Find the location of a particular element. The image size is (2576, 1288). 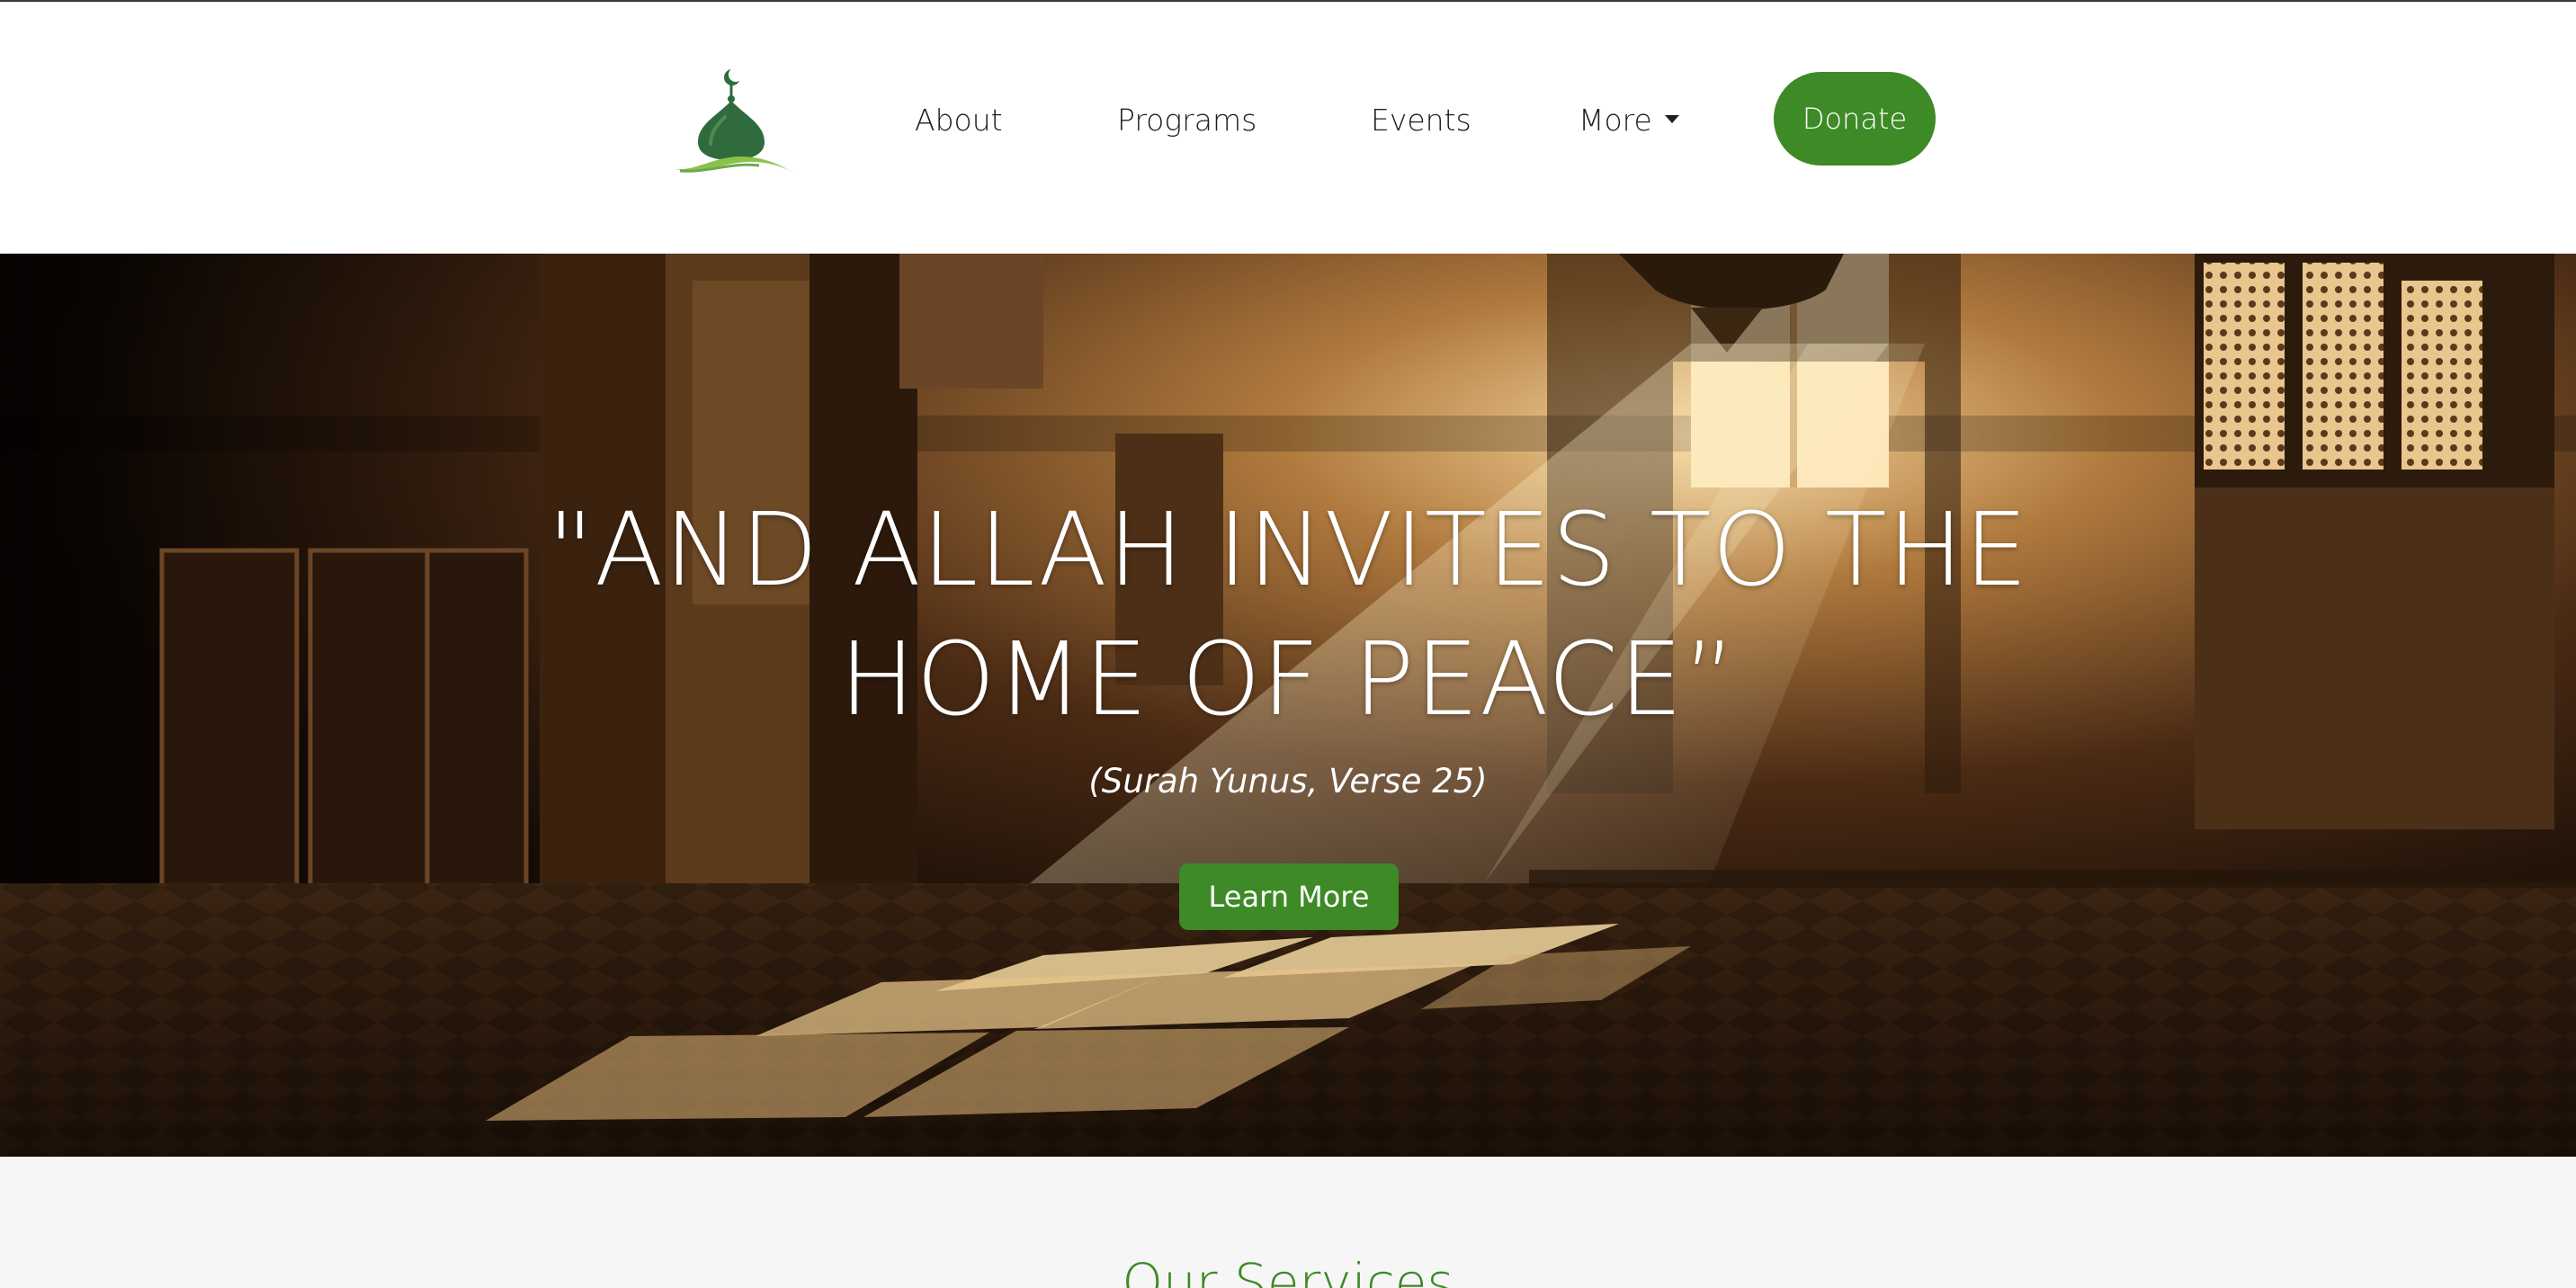

learn-more-button: Learn More is located at coordinates (1289, 896).